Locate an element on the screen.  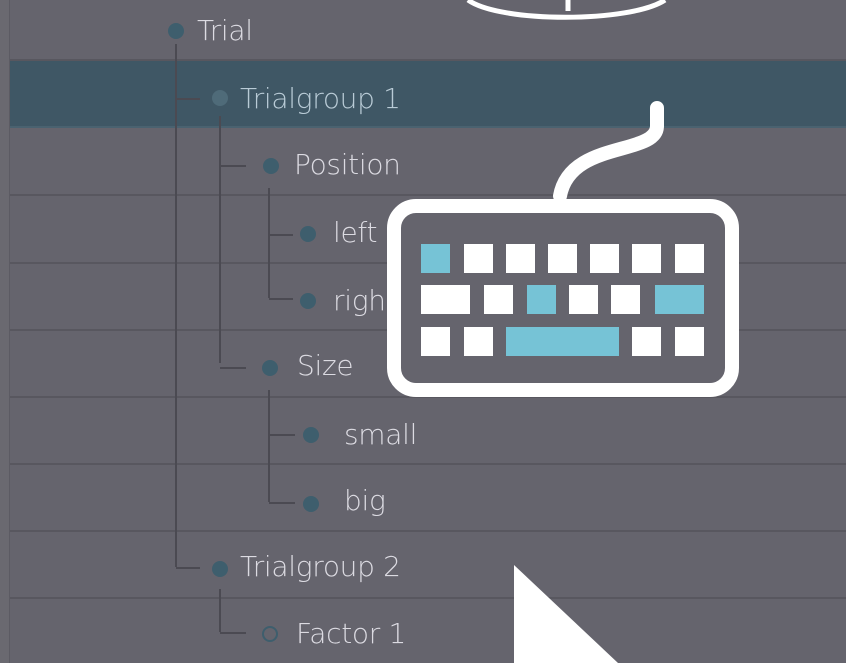
tree-node-label: Trialgroup 2 is located at coordinates (320, 566).